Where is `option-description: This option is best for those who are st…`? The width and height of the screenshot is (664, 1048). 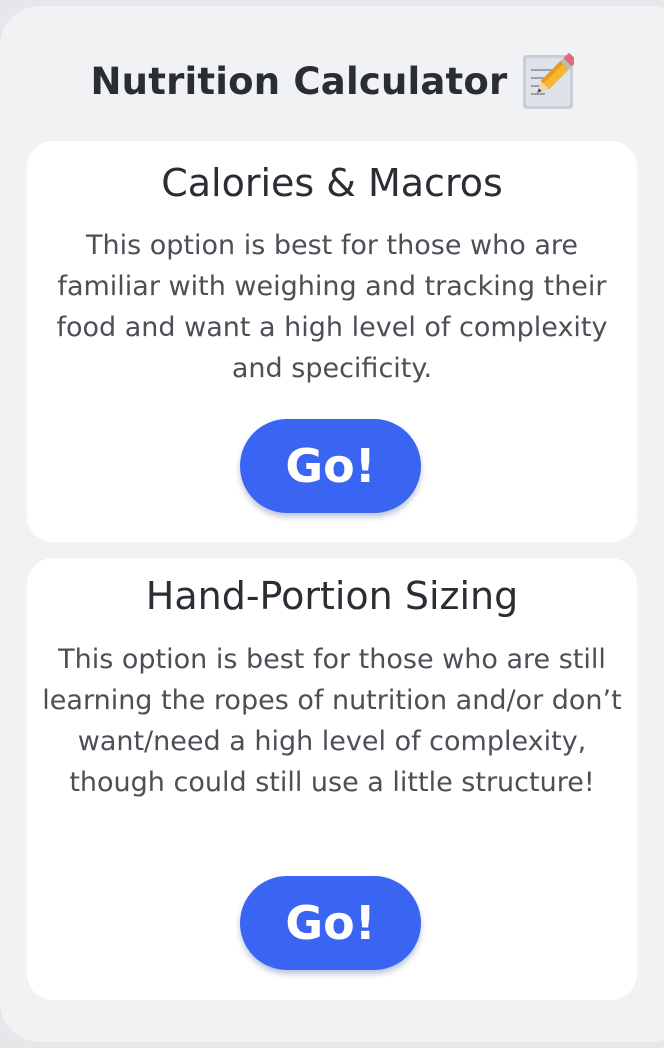
option-description: This option is best for those who are st… is located at coordinates (332, 721).